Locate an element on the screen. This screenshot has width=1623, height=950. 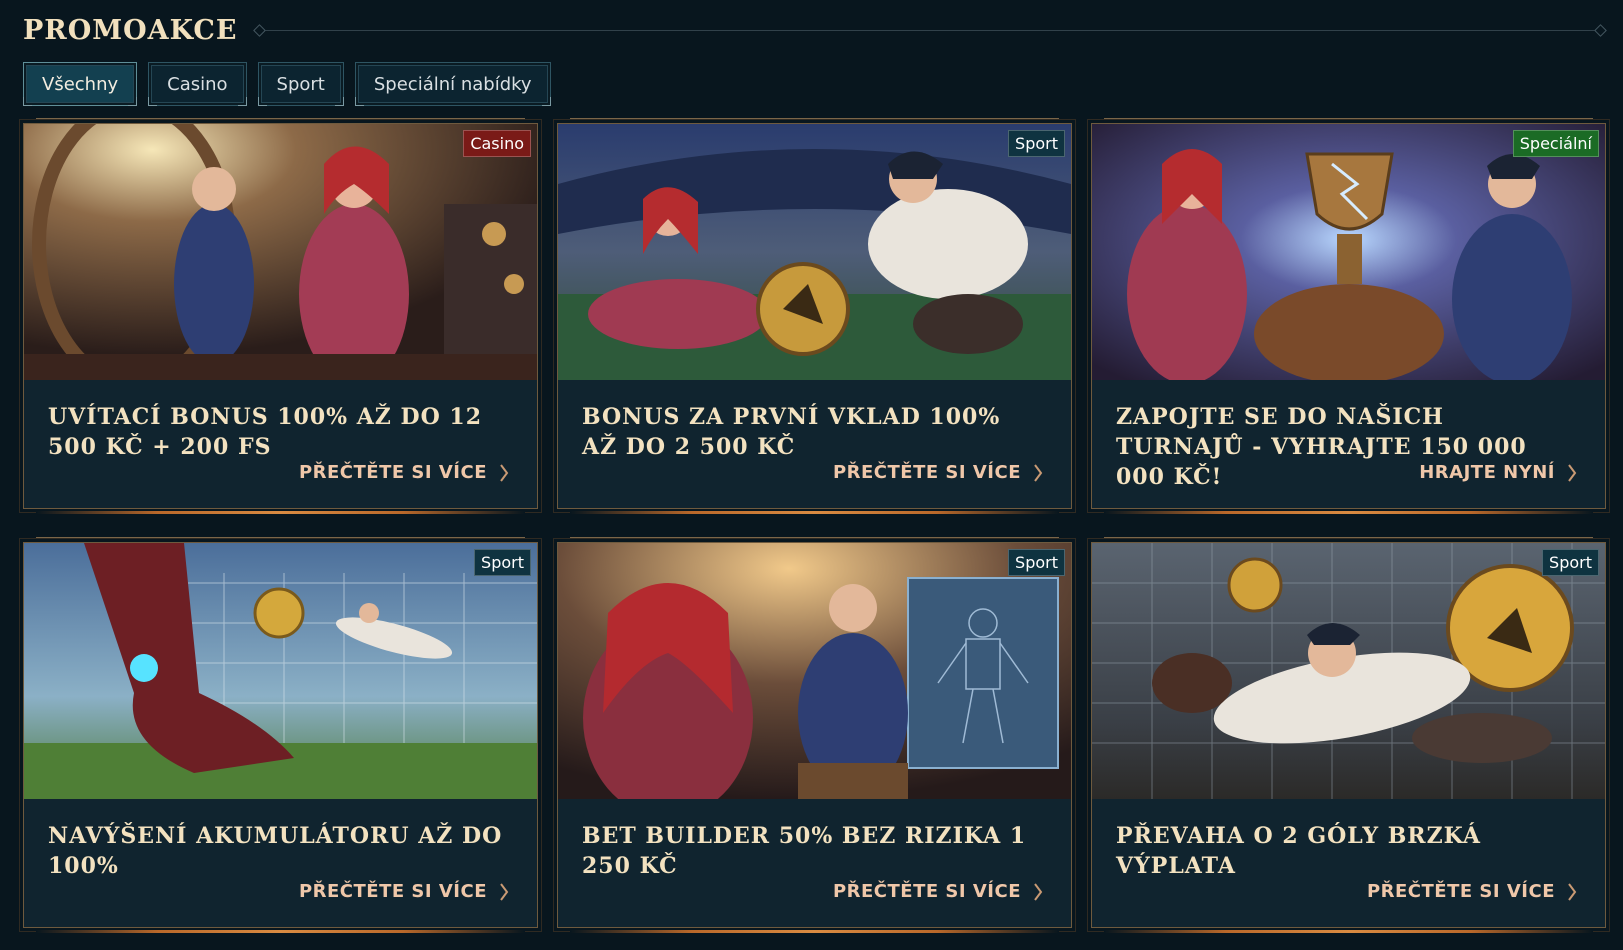
promo-card-title: Převaha o 2 góly brzká výplata is located at coordinates (1298, 851).